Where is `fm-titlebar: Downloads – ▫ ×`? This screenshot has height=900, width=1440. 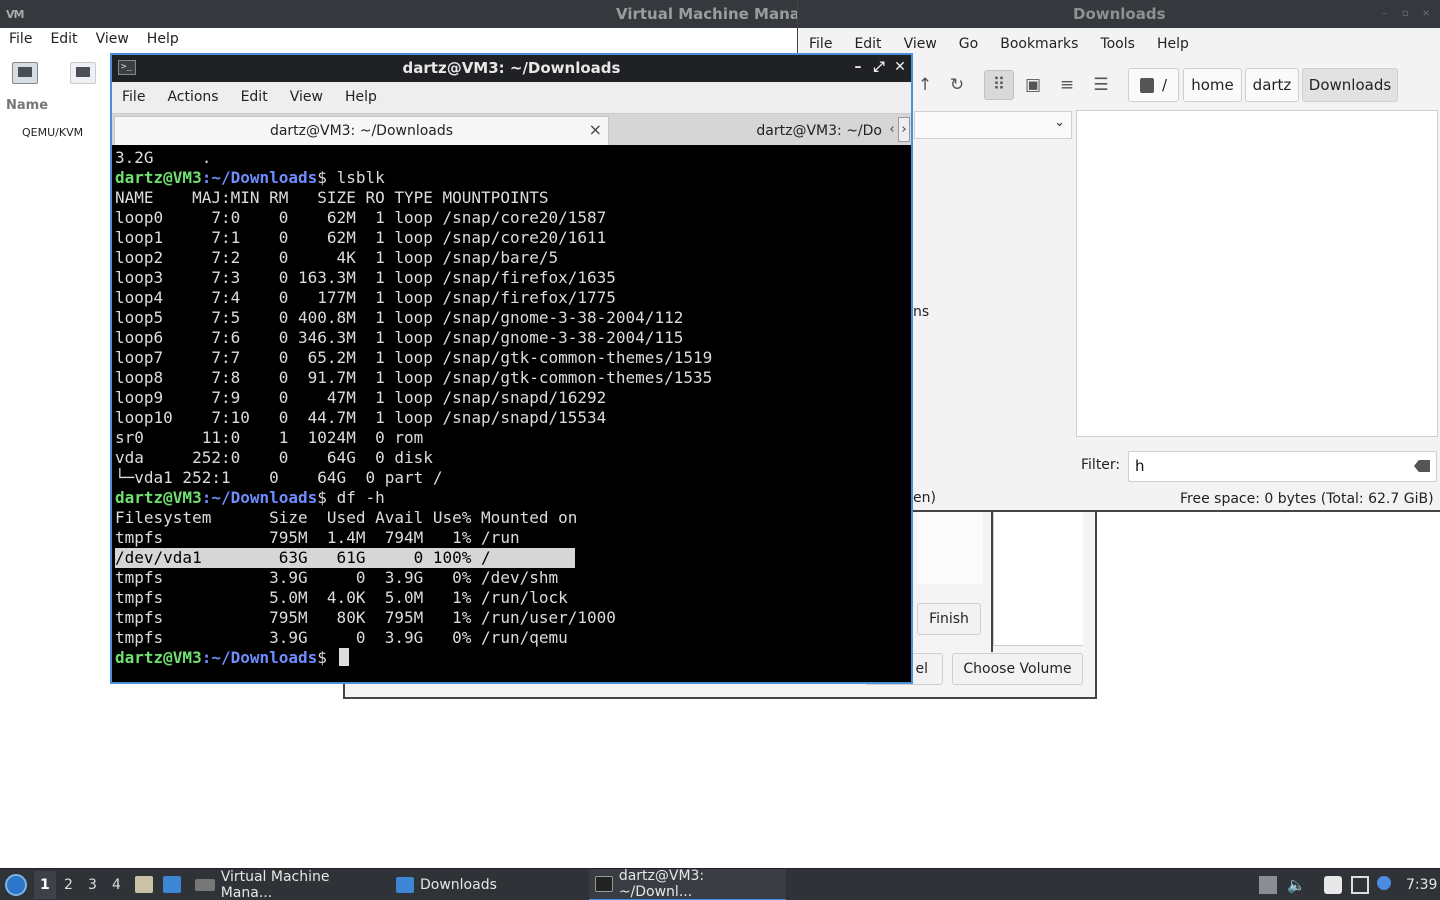
fm-titlebar: Downloads – ▫ × is located at coordinates (1119, 14).